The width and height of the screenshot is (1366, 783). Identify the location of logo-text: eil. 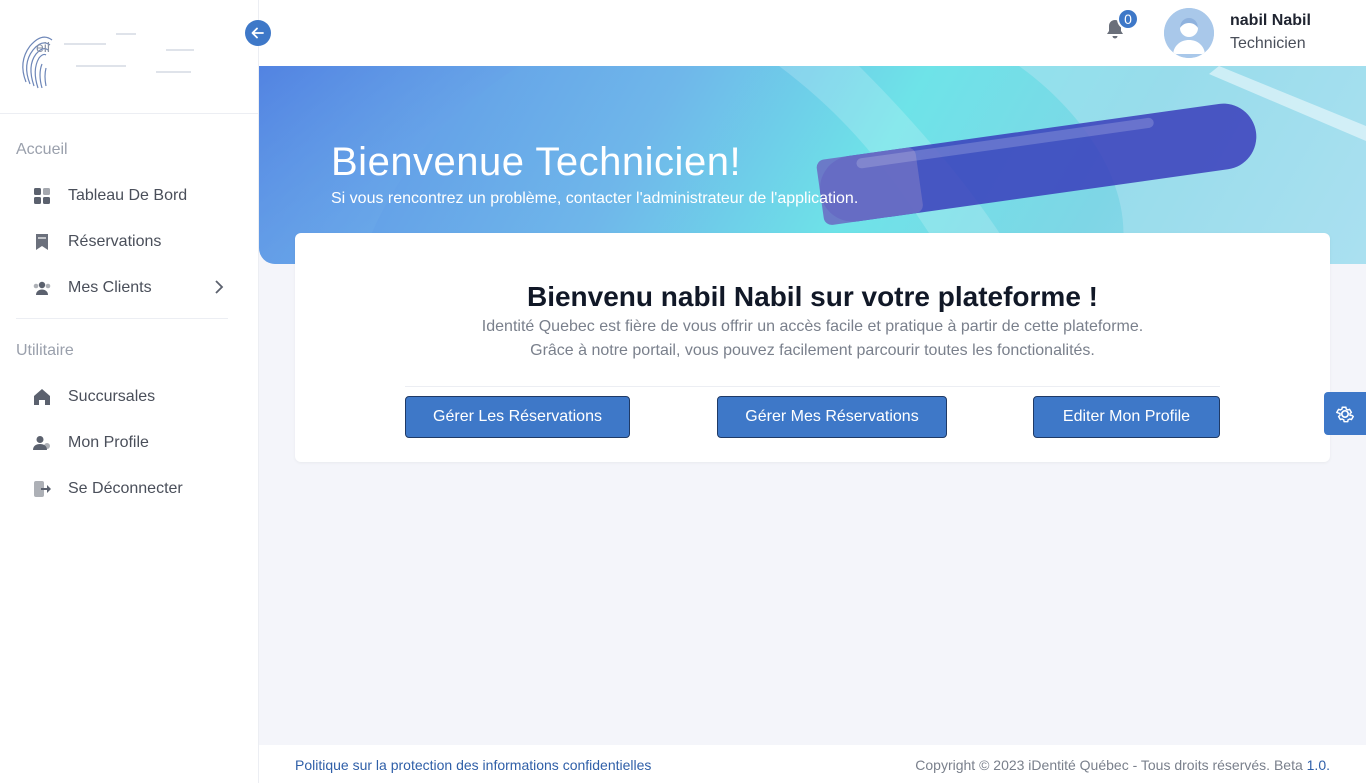
(43, 47).